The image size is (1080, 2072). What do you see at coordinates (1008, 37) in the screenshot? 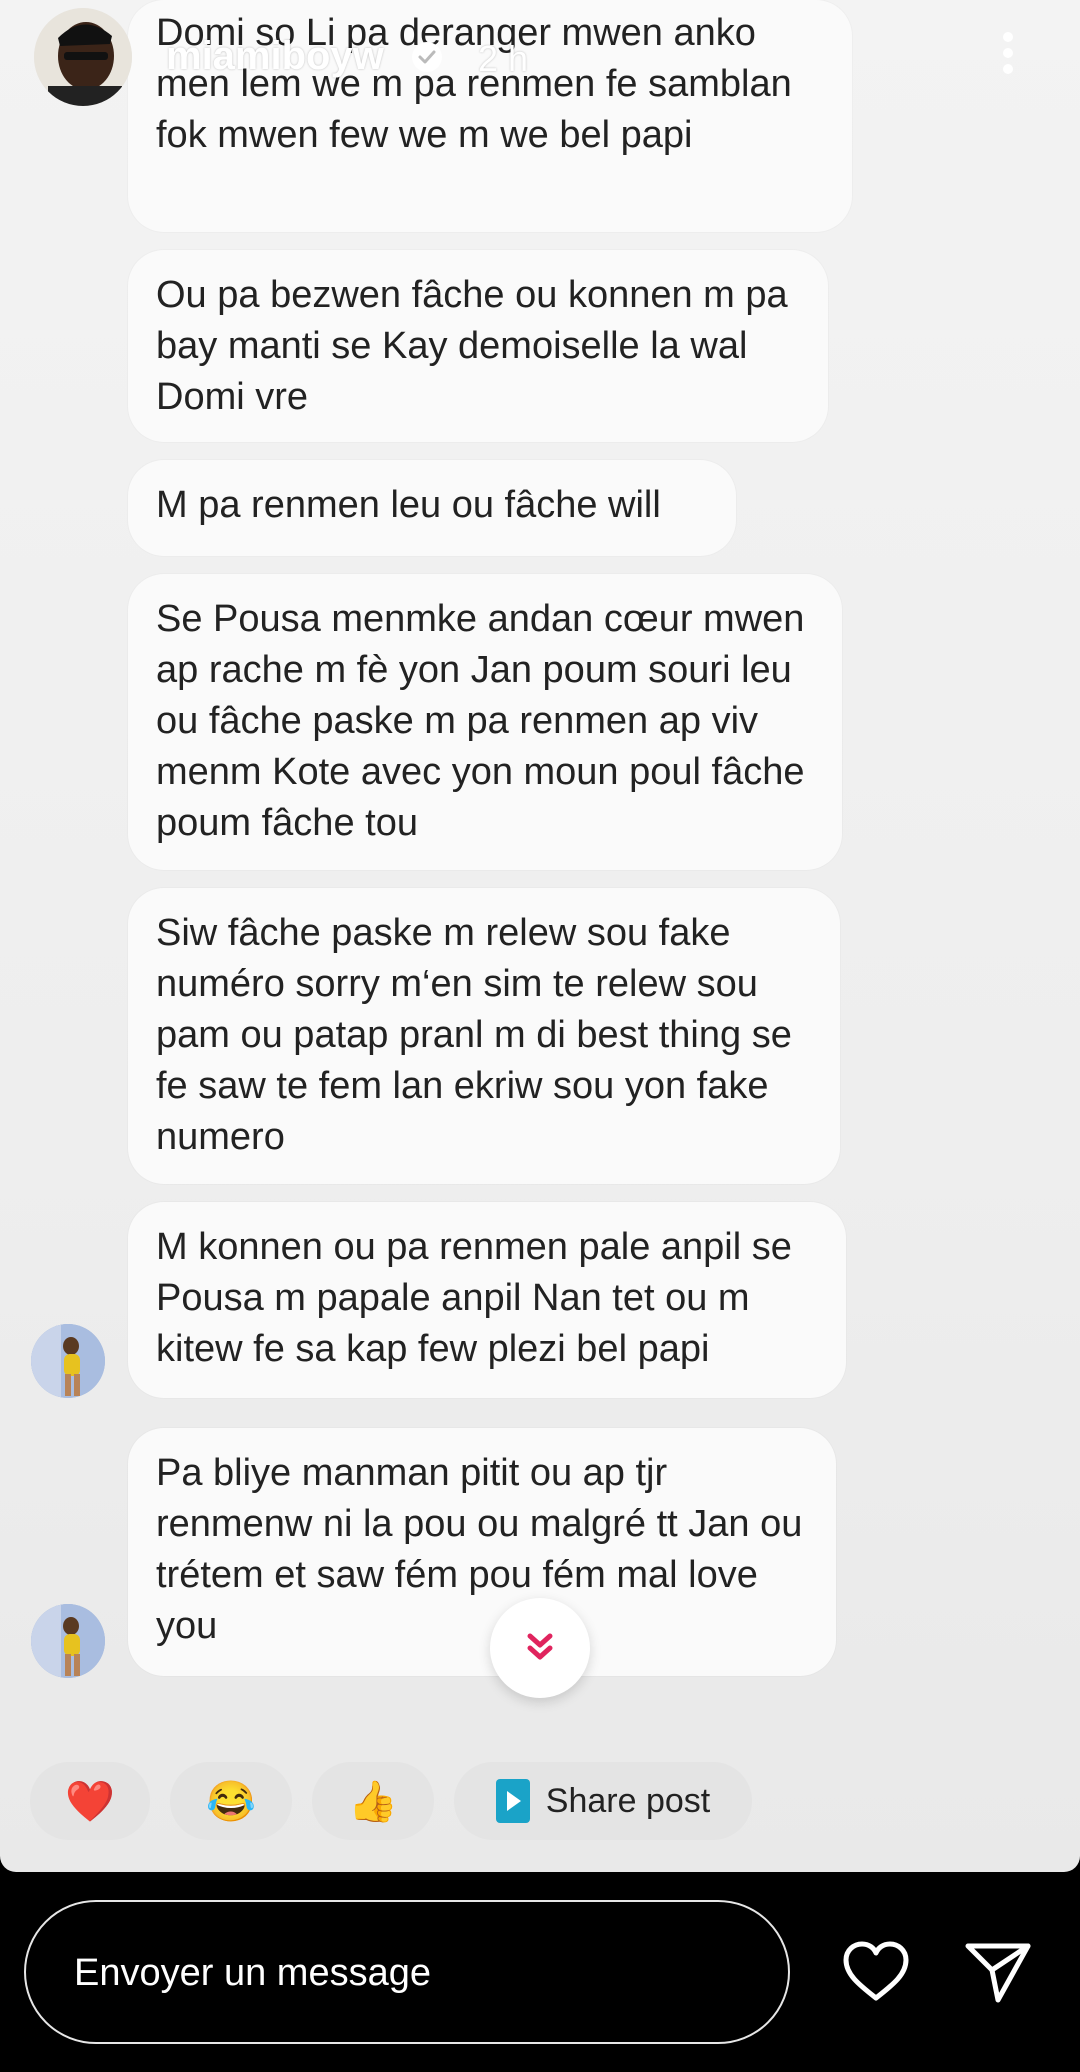
I see `more-options-icon` at bounding box center [1008, 37].